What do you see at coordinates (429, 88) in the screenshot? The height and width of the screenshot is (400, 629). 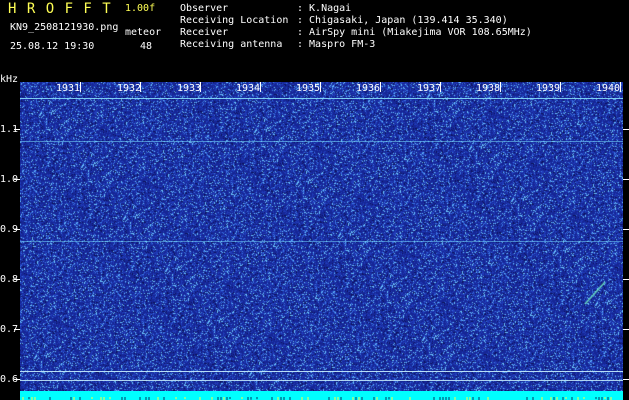 I see `time-label-1937: 1937` at bounding box center [429, 88].